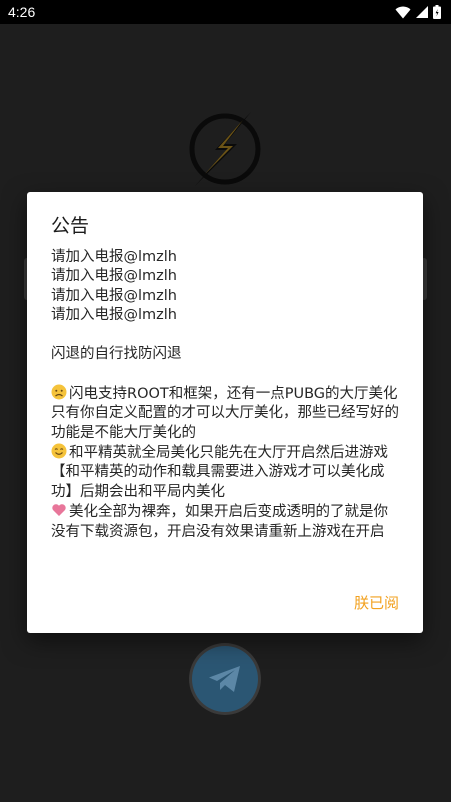  Describe the element at coordinates (437, 12) in the screenshot. I see `battery-icon` at that location.